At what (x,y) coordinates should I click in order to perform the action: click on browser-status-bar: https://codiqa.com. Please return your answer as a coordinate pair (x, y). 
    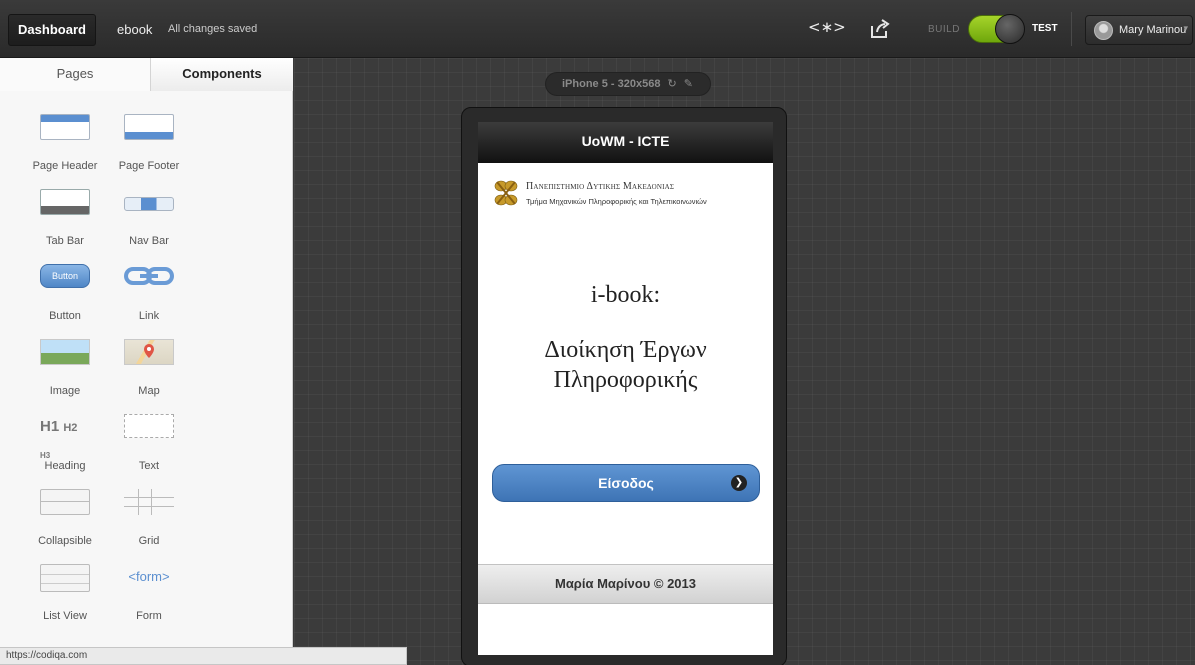
    Looking at the image, I should click on (203, 656).